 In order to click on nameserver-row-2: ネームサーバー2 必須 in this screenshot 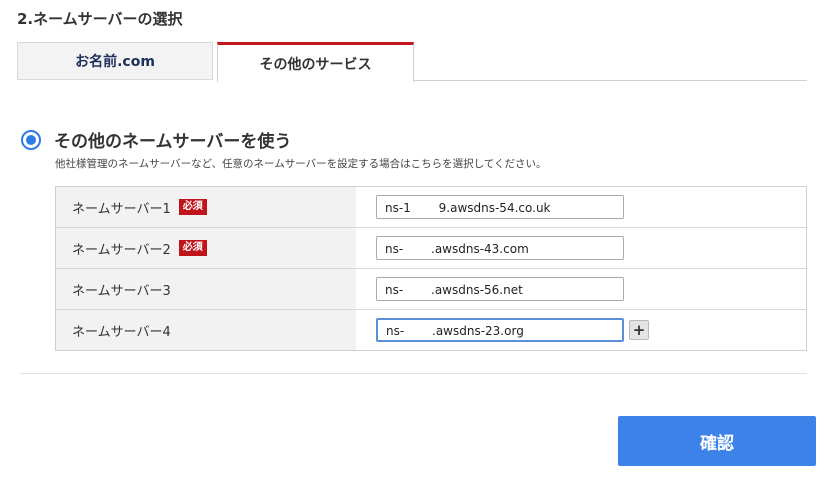, I will do `click(431, 248)`.